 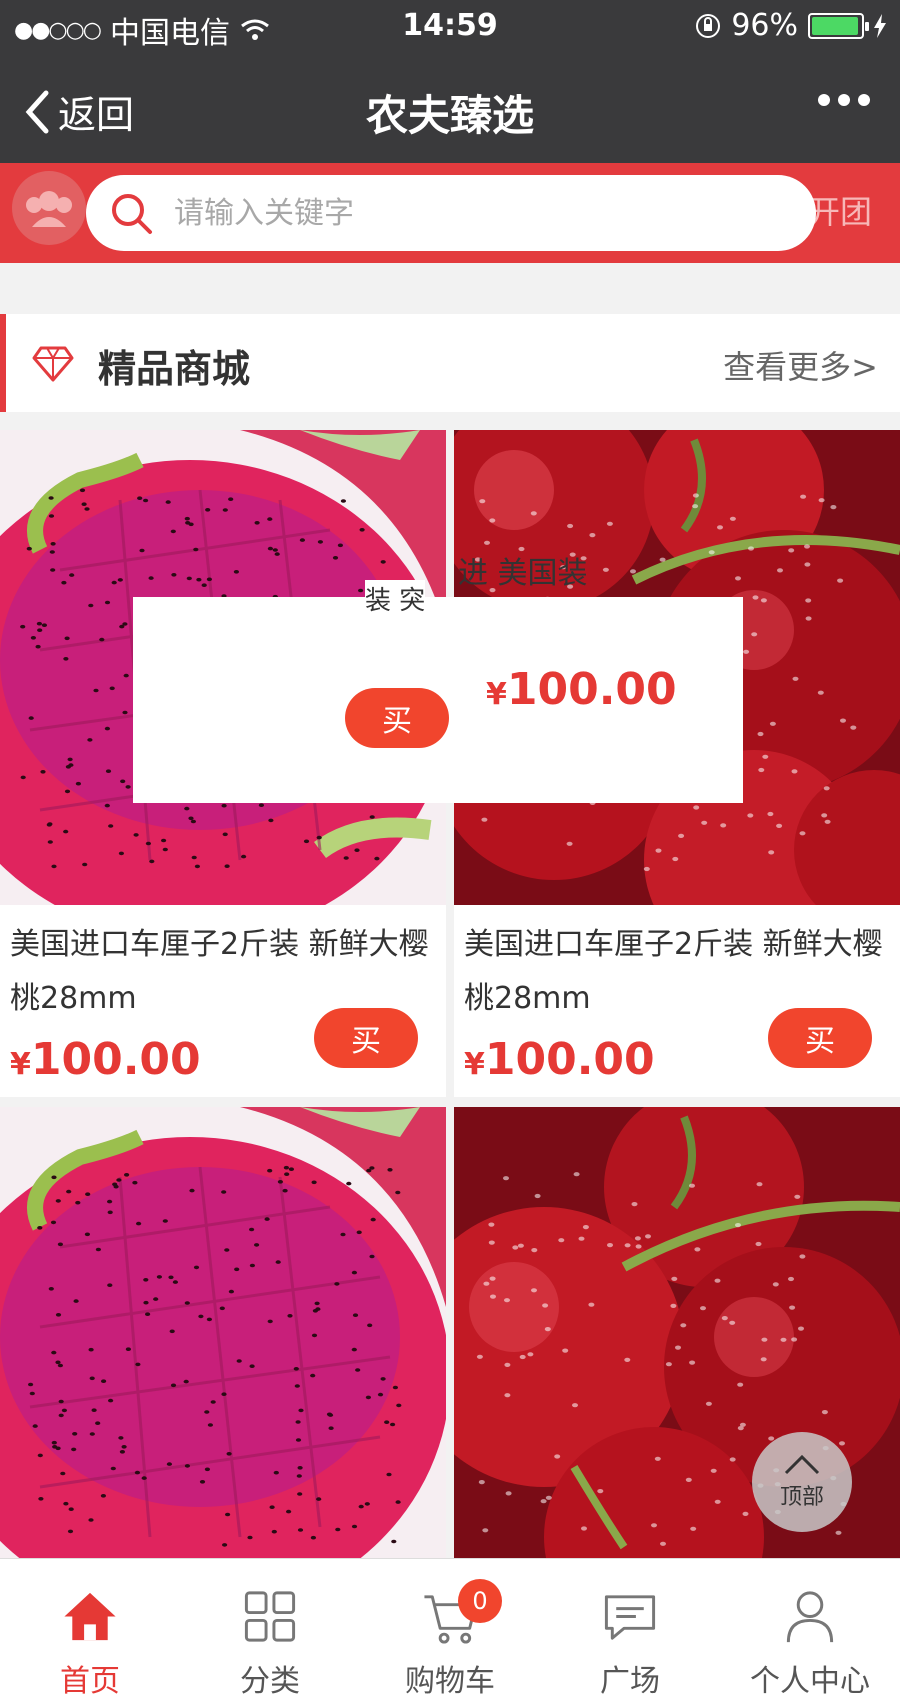 What do you see at coordinates (450, 81) in the screenshot?
I see `top-bar: ●●○○○ 中国电信 14:59 96% 返回 农夫臻选` at bounding box center [450, 81].